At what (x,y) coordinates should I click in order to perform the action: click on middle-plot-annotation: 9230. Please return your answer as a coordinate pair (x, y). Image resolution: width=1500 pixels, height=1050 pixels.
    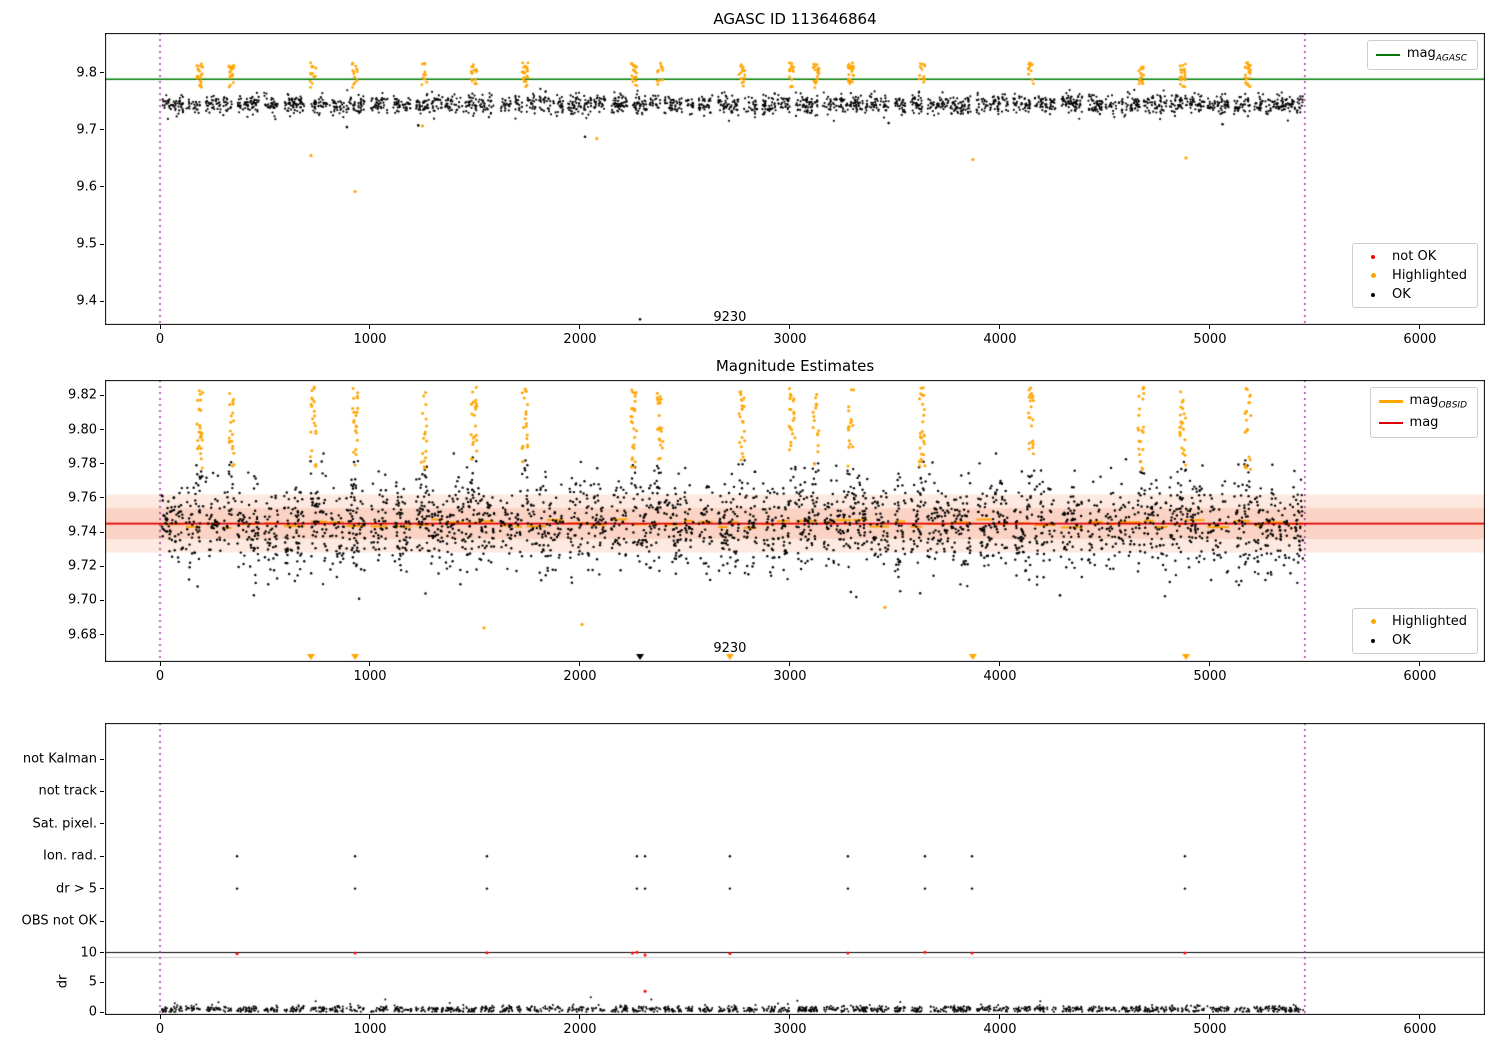
    Looking at the image, I should click on (730, 649).